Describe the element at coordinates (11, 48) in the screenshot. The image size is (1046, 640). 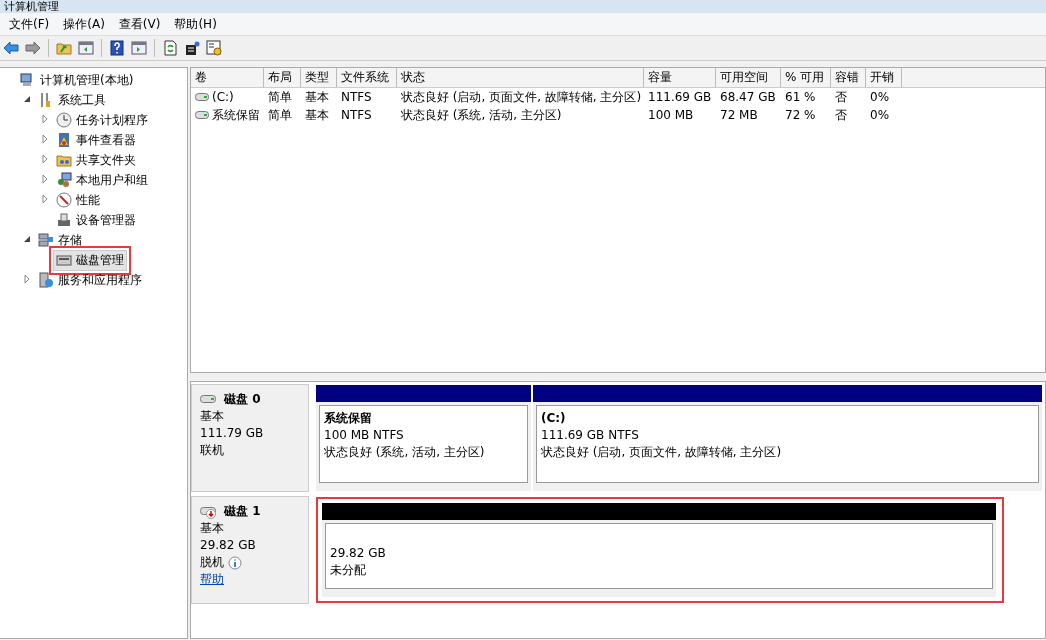
I see `back-arrow-icon` at that location.